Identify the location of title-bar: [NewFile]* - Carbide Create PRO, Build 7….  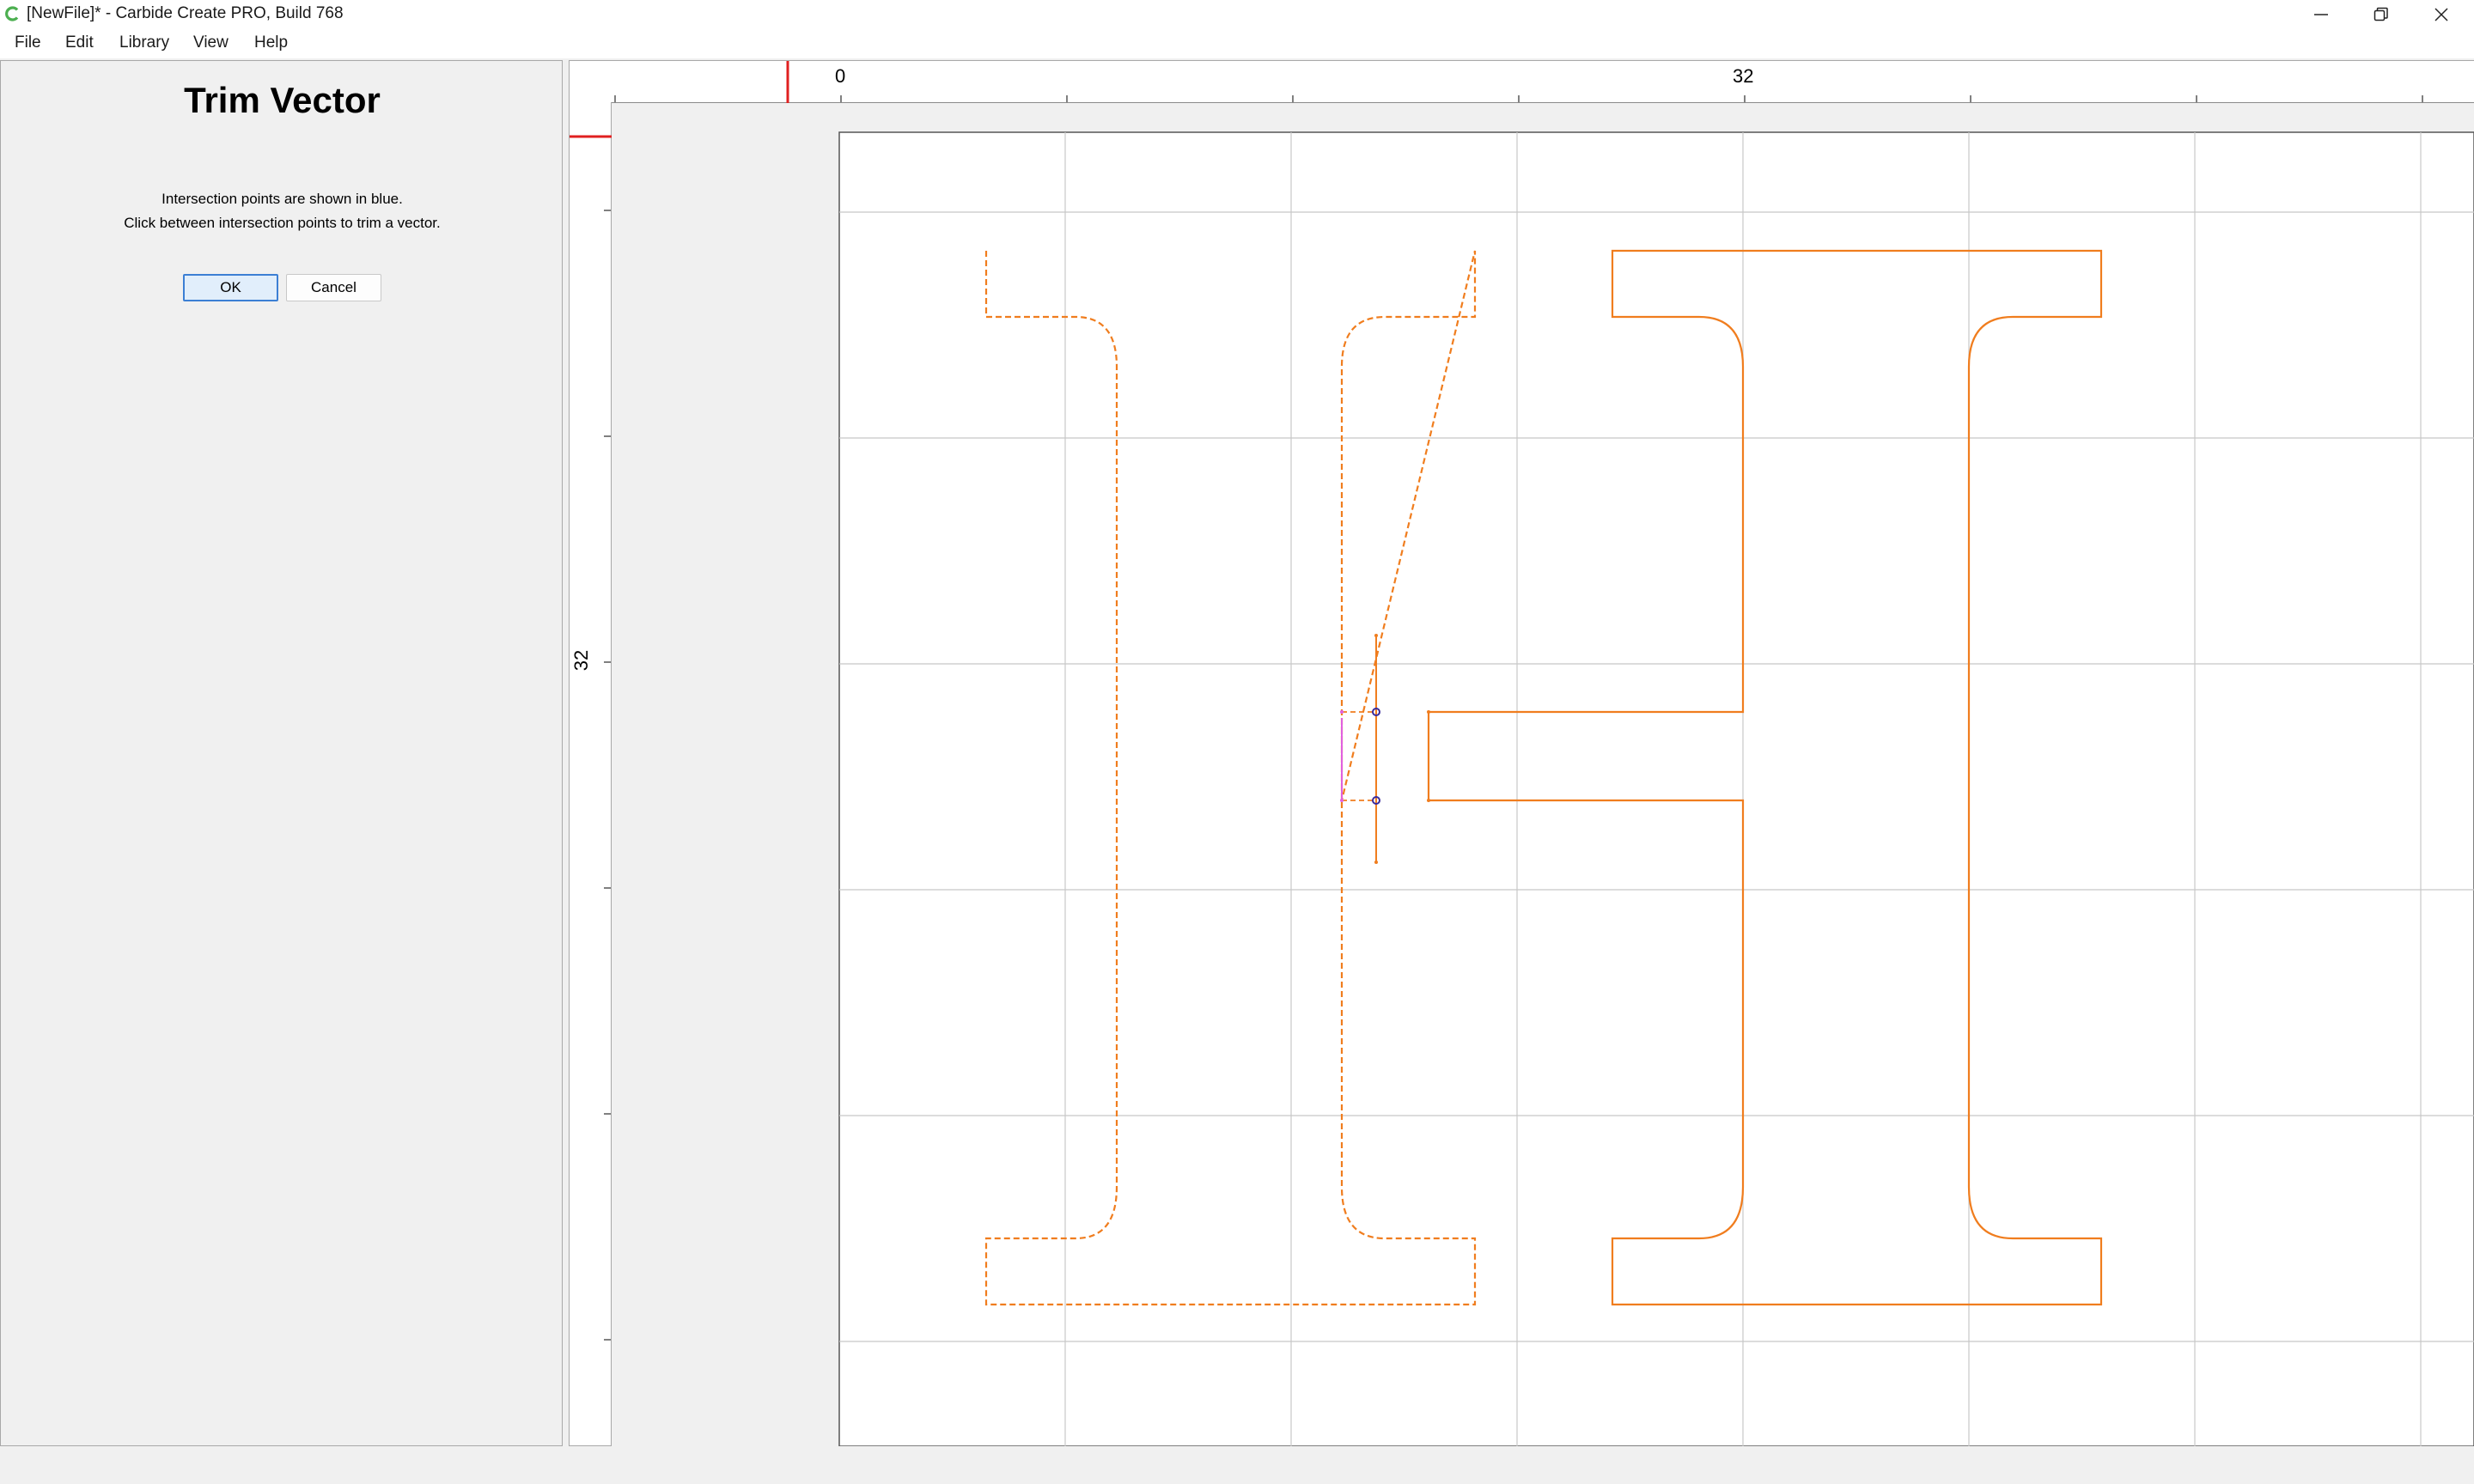
(1237, 15).